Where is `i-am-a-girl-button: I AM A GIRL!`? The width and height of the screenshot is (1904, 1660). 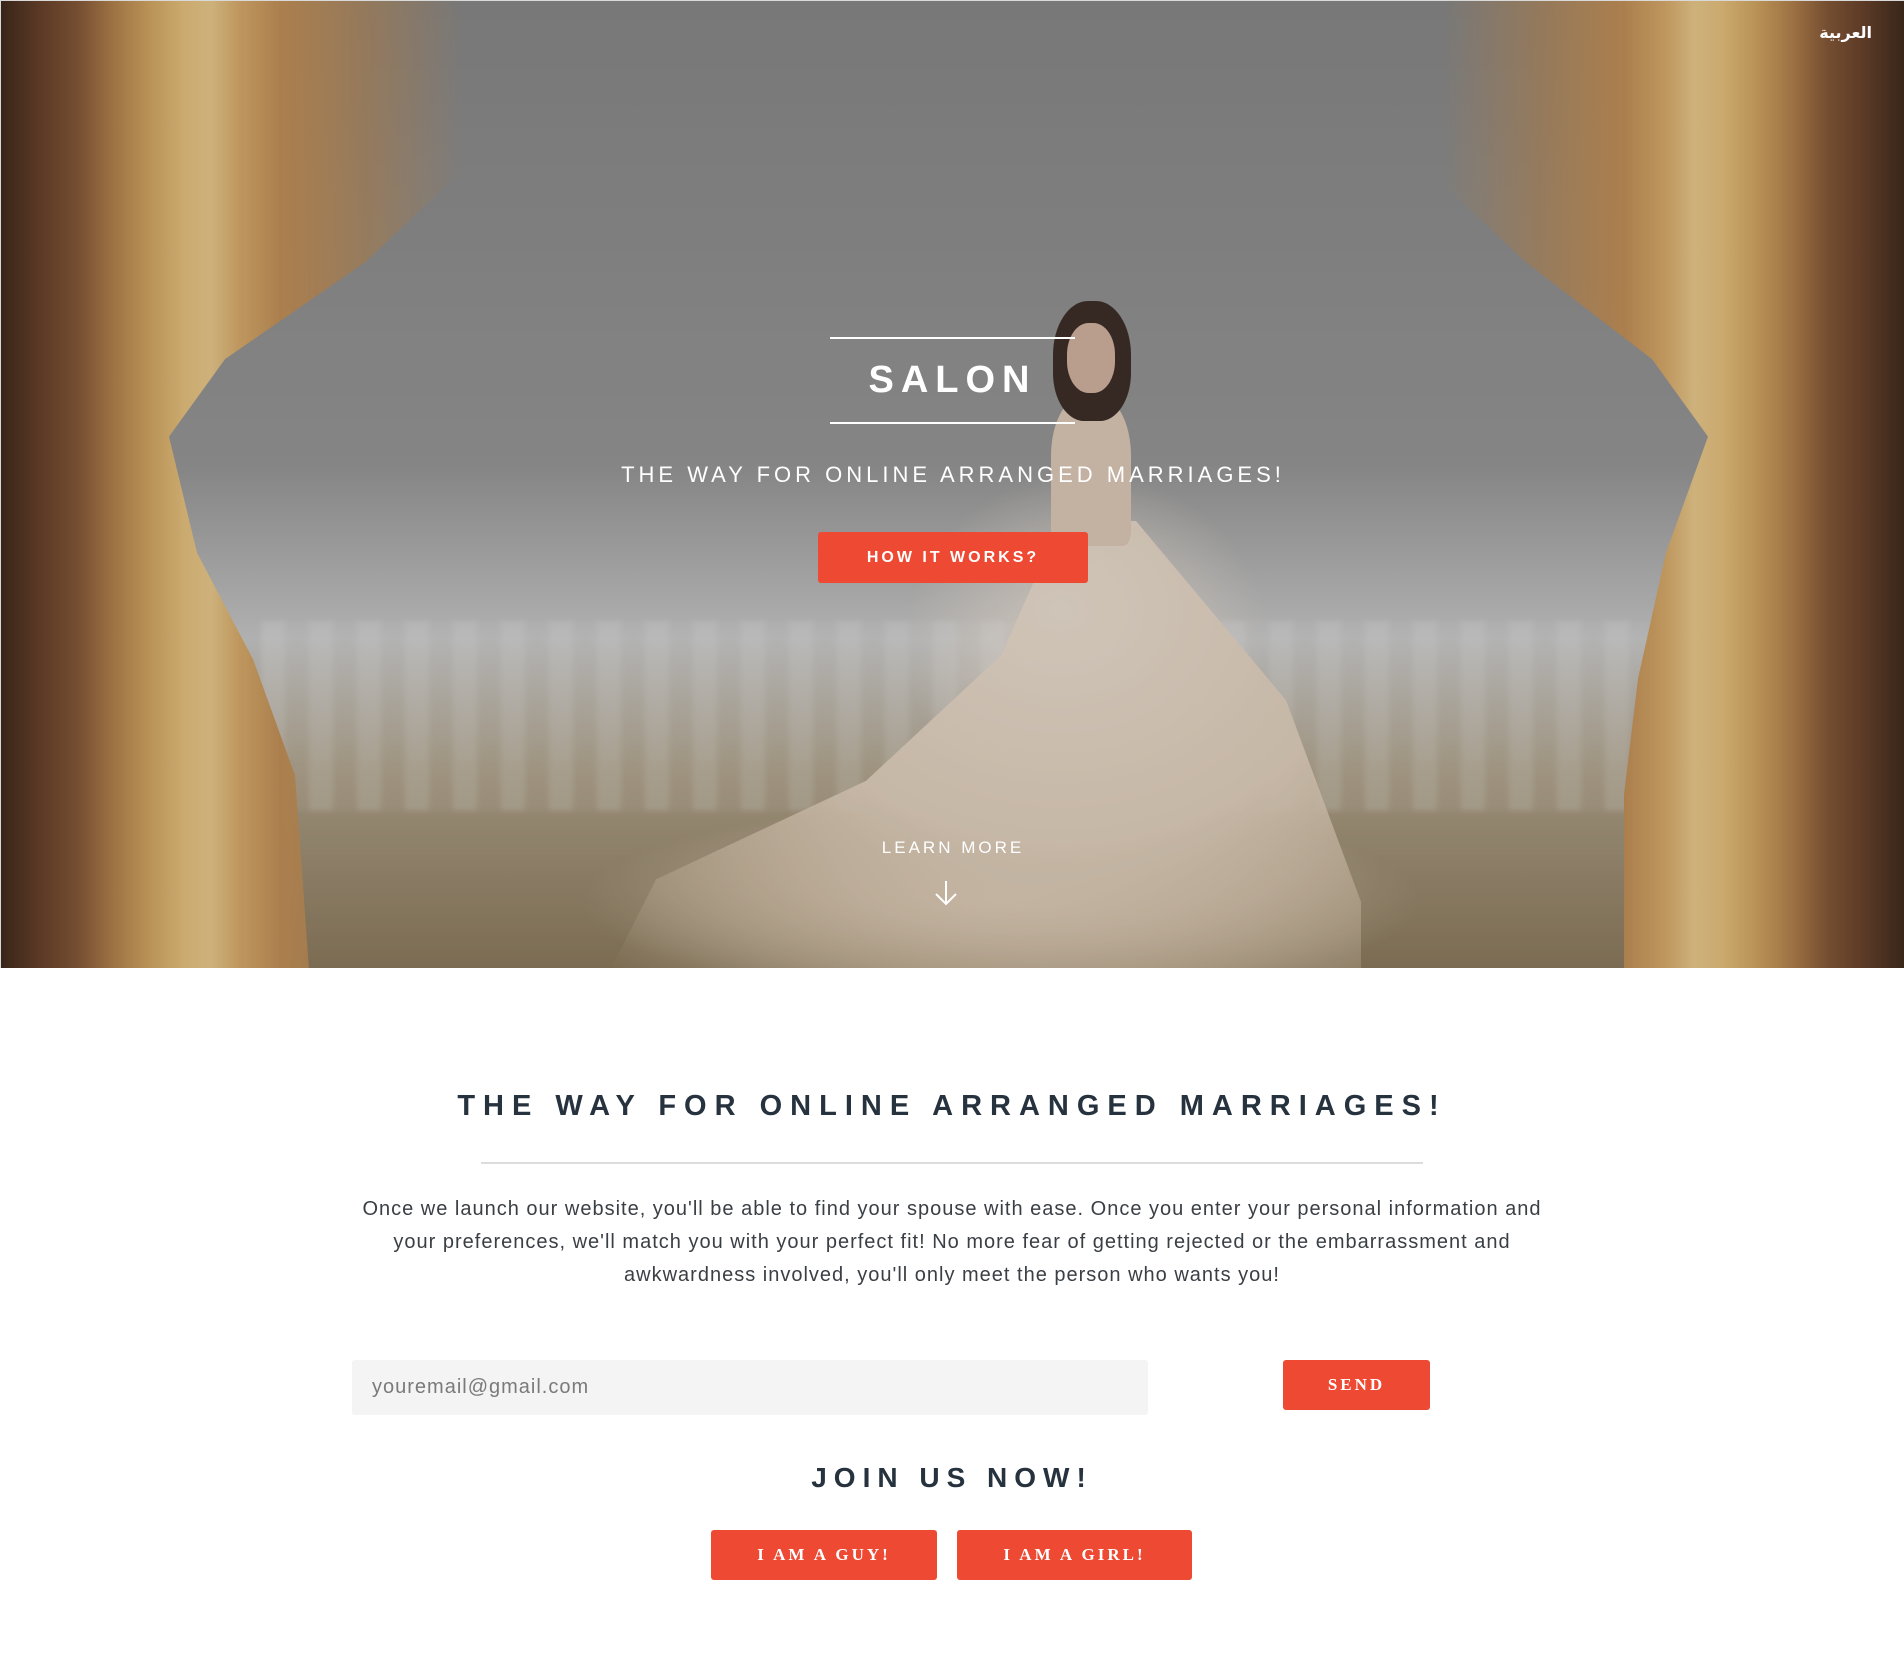
i-am-a-girl-button: I AM A GIRL! is located at coordinates (1074, 1555).